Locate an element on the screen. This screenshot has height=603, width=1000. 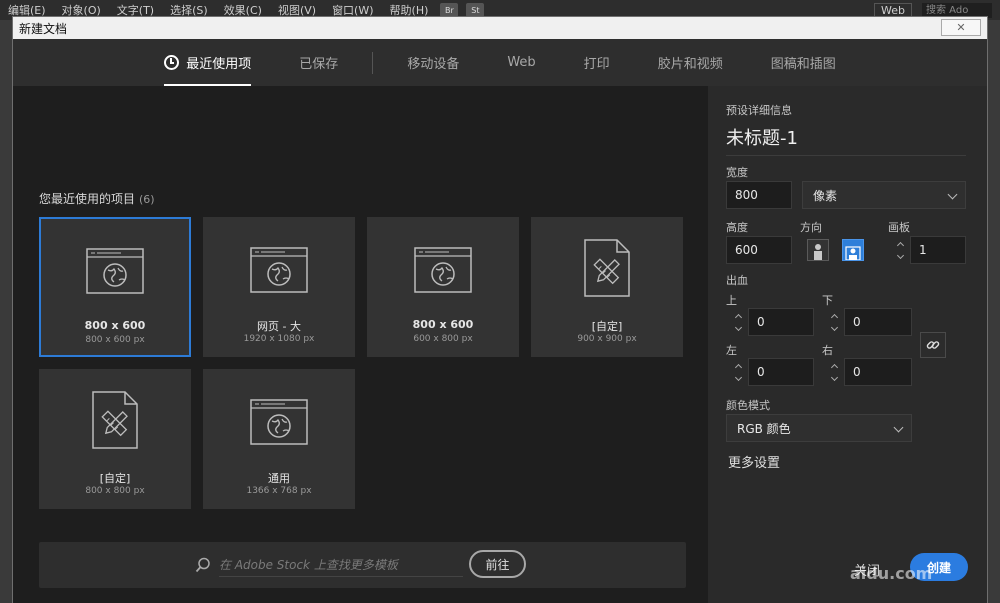
bleed-bottom-stepper is located at coordinates (834, 322).